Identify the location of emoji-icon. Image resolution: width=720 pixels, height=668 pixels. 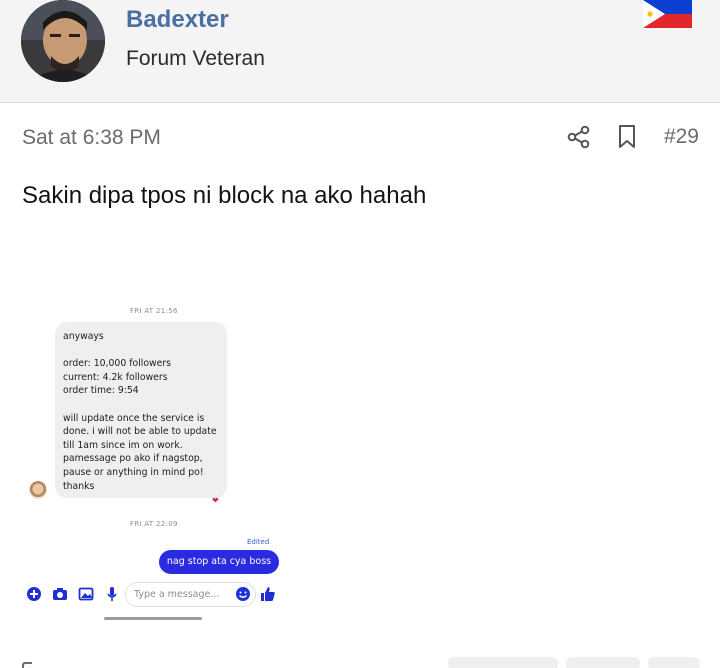
(243, 594).